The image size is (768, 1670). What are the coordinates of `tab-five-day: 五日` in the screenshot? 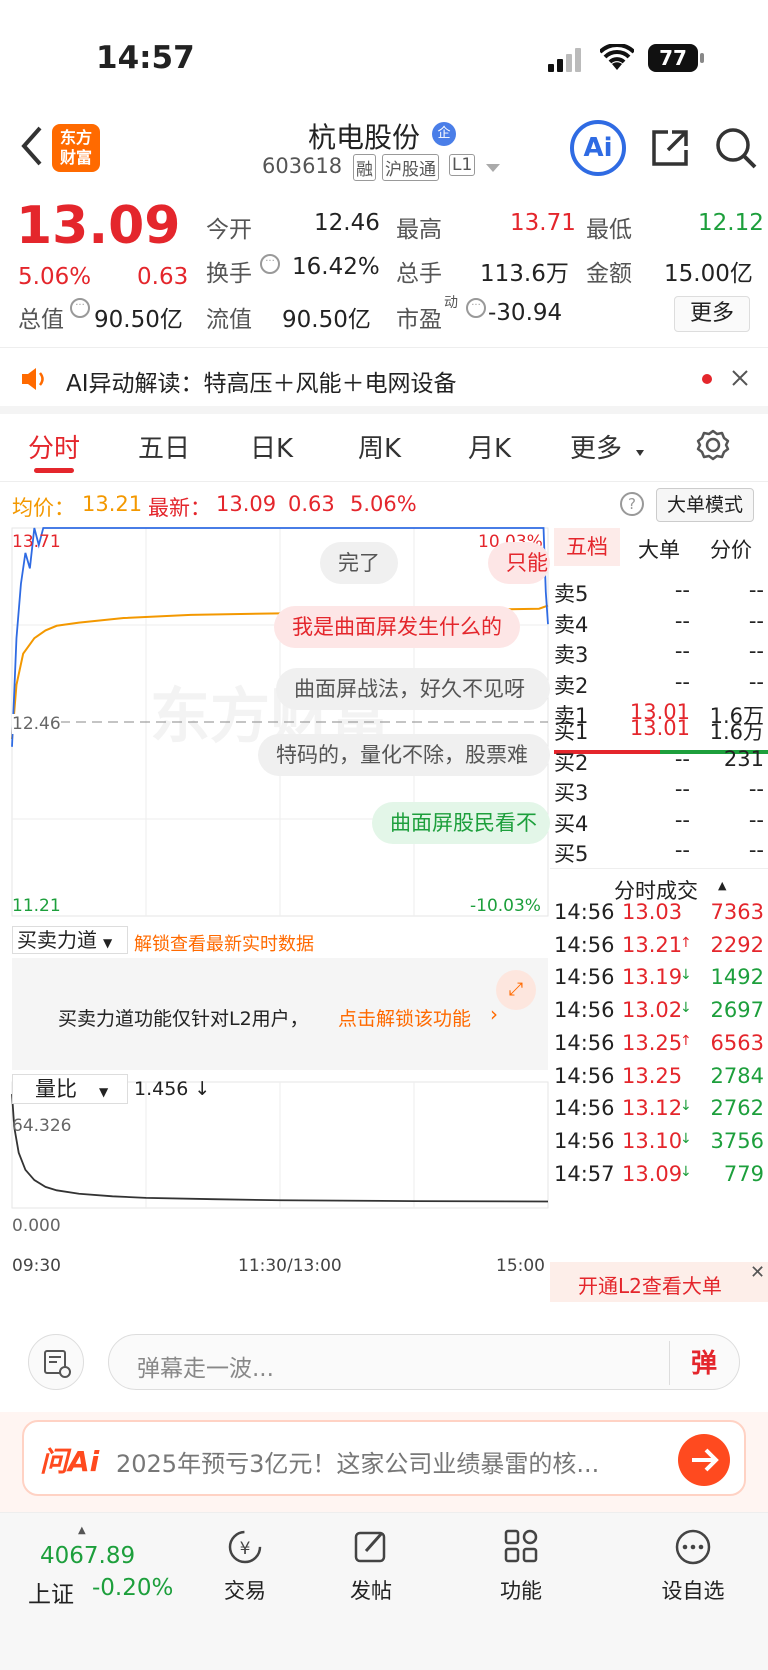 It's located at (164, 446).